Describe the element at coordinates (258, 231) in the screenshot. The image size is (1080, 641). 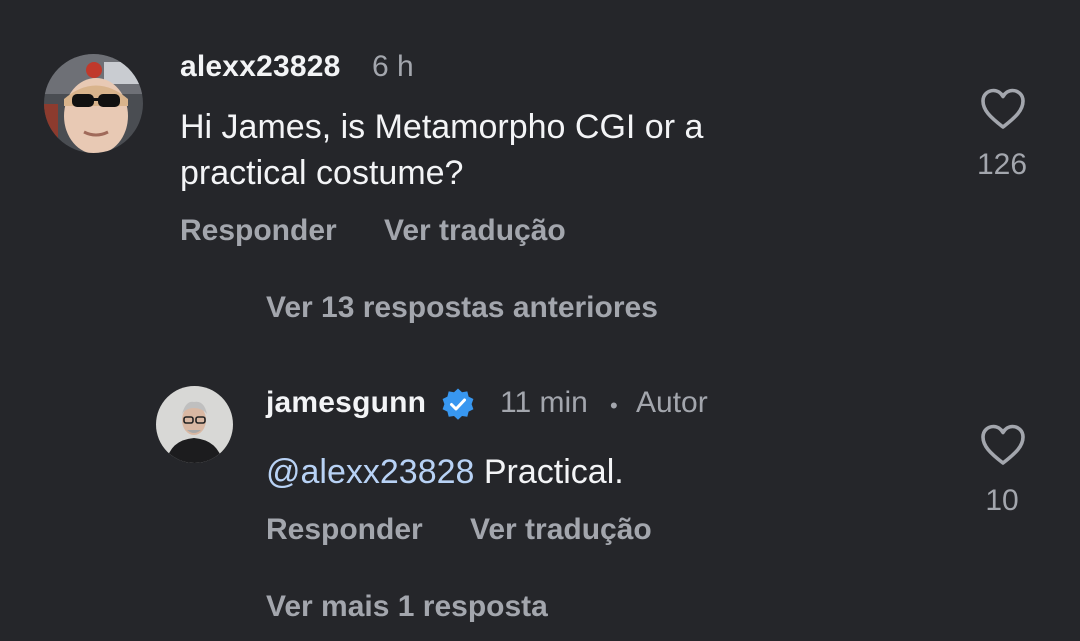
I see `comment-reply-button: Responder` at that location.